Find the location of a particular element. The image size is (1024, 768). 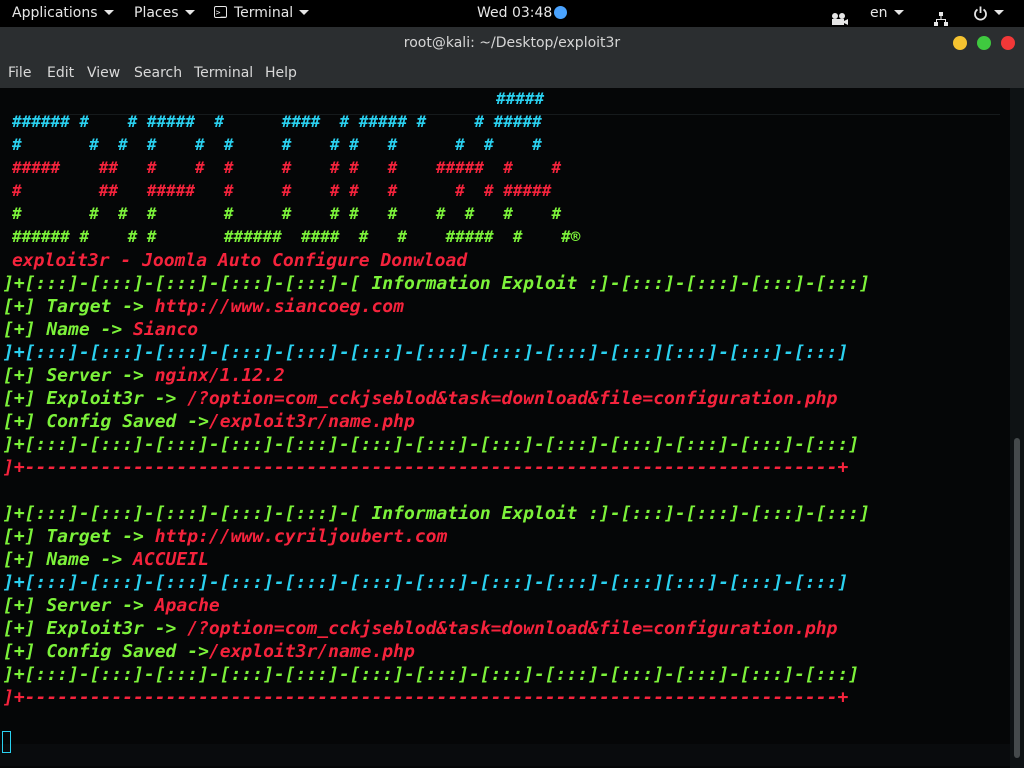

name-line: [+] Name -> ACCUEIL is located at coordinates (106, 559).